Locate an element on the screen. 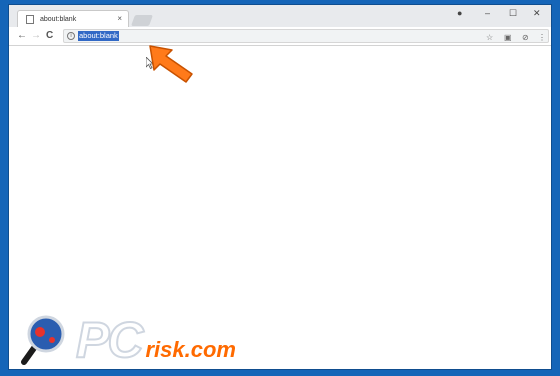 The image size is (560, 376). reload-button: C is located at coordinates (49, 36).